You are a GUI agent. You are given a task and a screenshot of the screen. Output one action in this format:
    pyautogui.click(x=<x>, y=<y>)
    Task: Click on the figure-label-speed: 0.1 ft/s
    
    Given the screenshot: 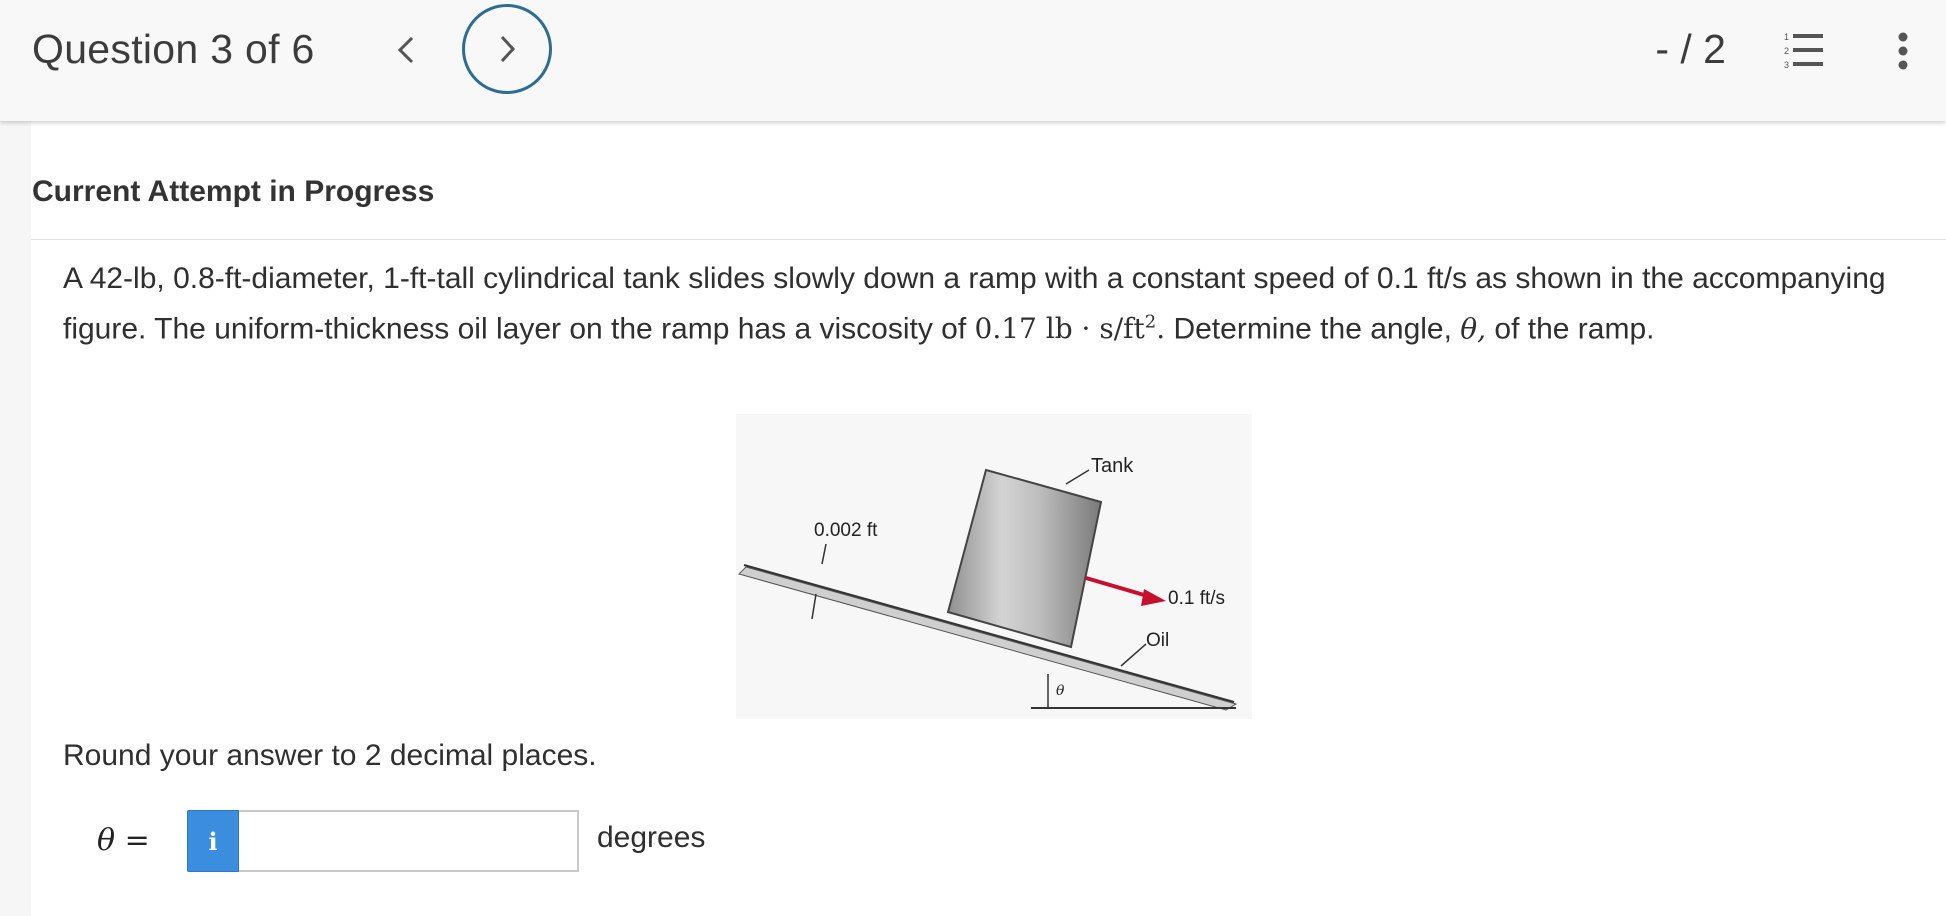 What is the action you would take?
    pyautogui.click(x=1196, y=598)
    